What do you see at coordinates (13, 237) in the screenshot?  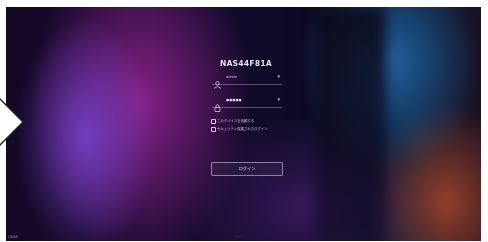 I see `brand-text: QNAP` at bounding box center [13, 237].